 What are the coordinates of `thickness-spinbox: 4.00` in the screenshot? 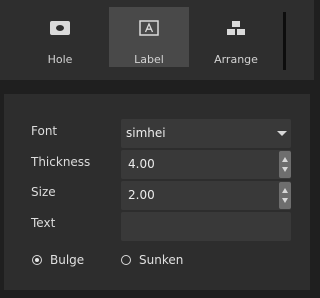 It's located at (206, 164).